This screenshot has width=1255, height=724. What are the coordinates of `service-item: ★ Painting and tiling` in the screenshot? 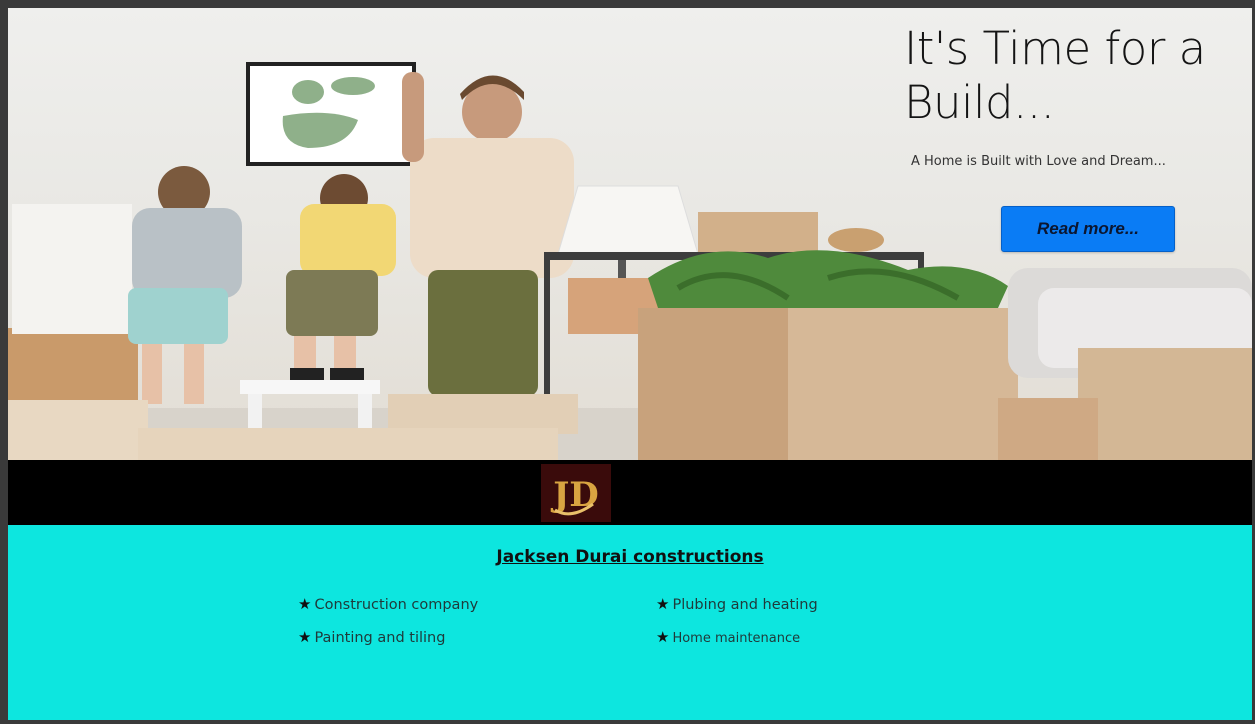 It's located at (371, 637).